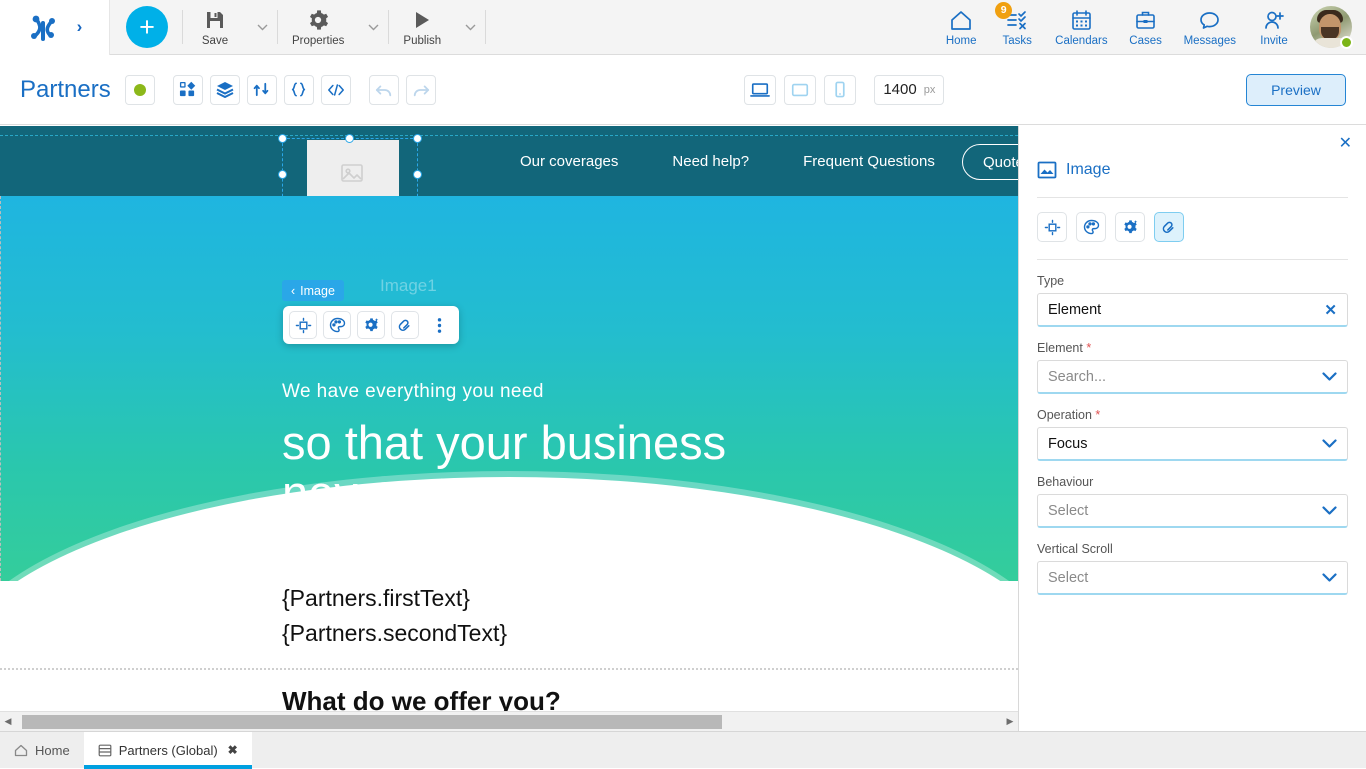 This screenshot has width=1366, height=769. Describe the element at coordinates (1274, 27) in the screenshot. I see `nav-item-invite: Invite` at that location.